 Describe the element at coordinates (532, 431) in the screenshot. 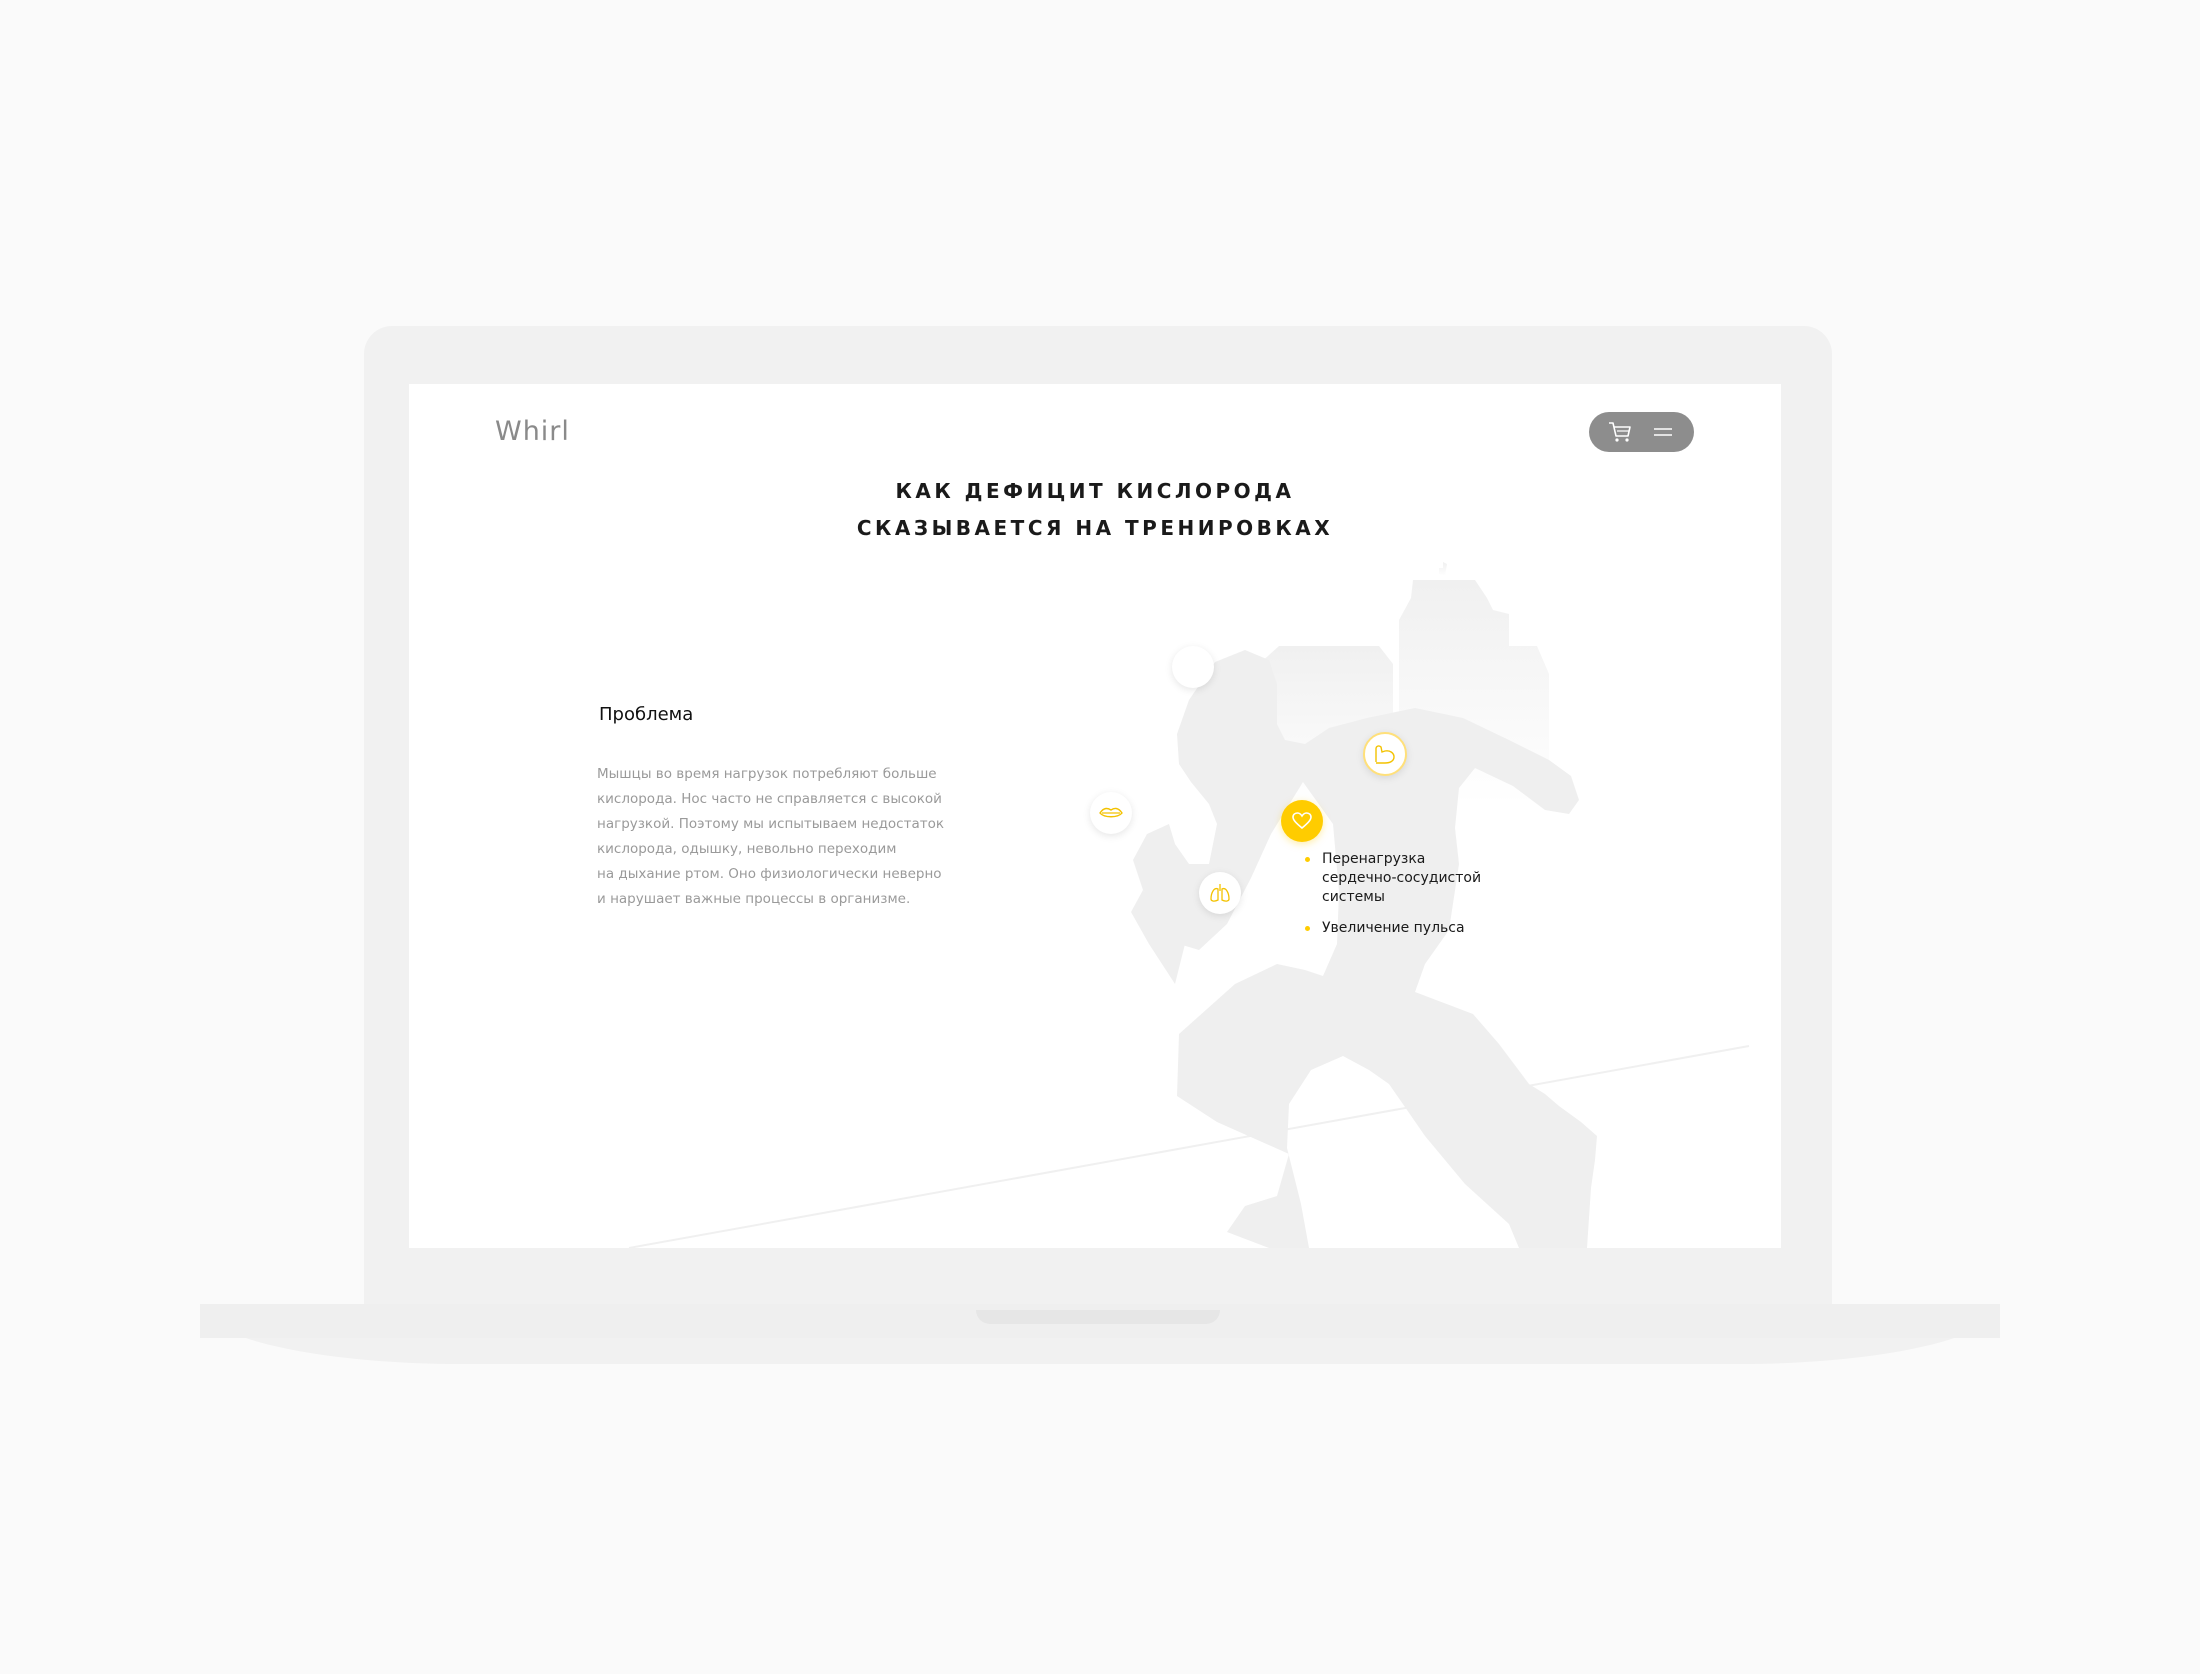

I see `whirl-logo: Whirl` at that location.